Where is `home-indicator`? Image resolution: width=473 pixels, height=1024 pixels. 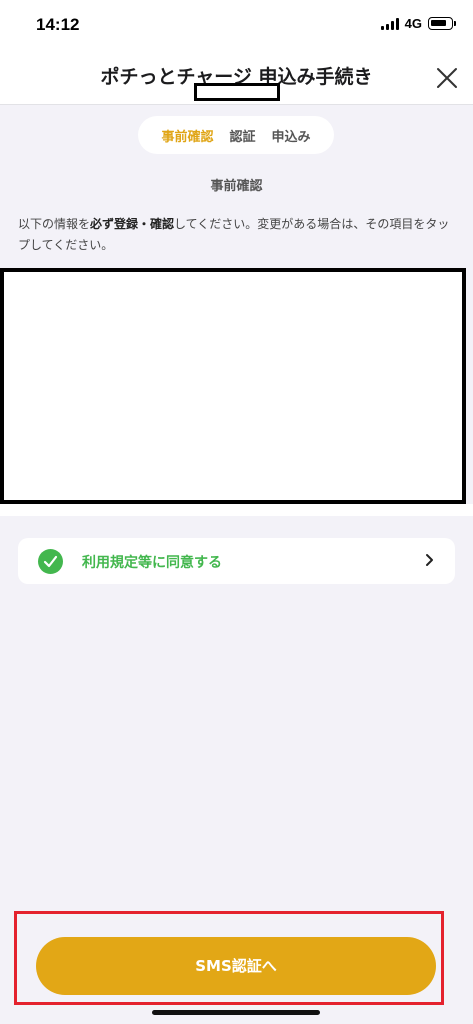
home-indicator is located at coordinates (236, 1012).